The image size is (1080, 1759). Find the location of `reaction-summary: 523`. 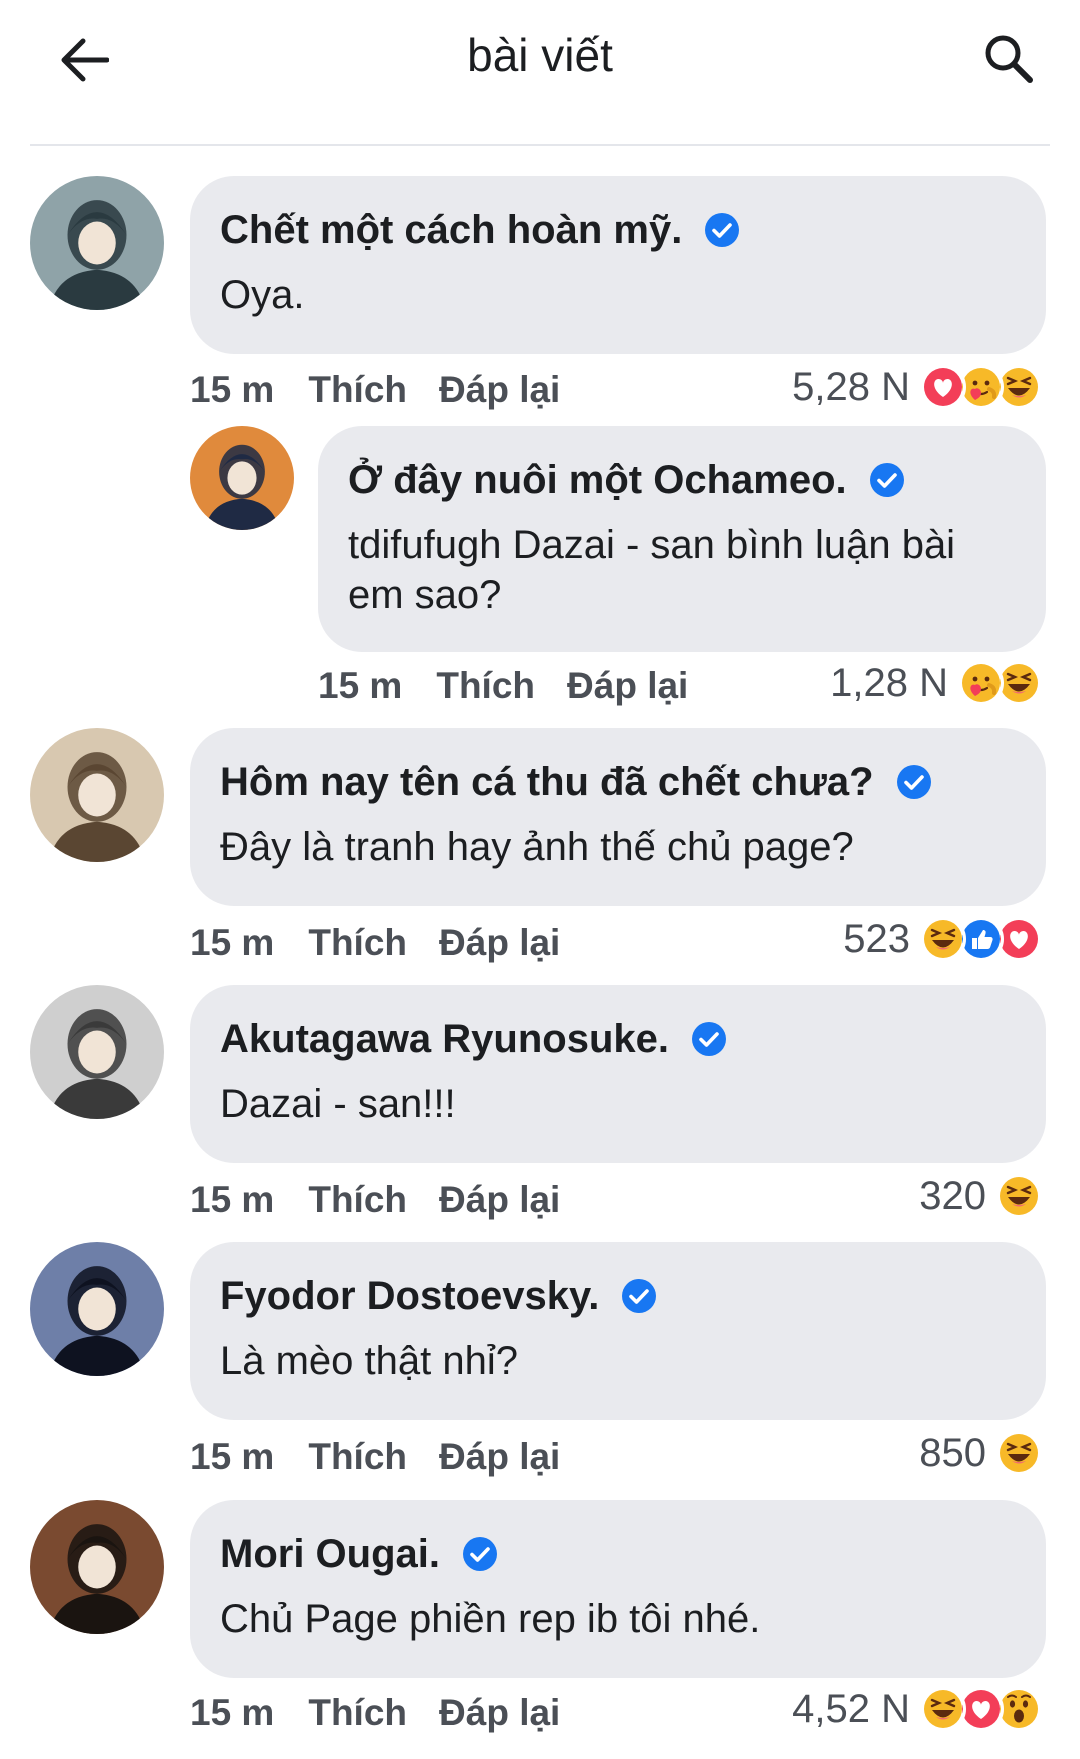

reaction-summary: 523 is located at coordinates (942, 939).